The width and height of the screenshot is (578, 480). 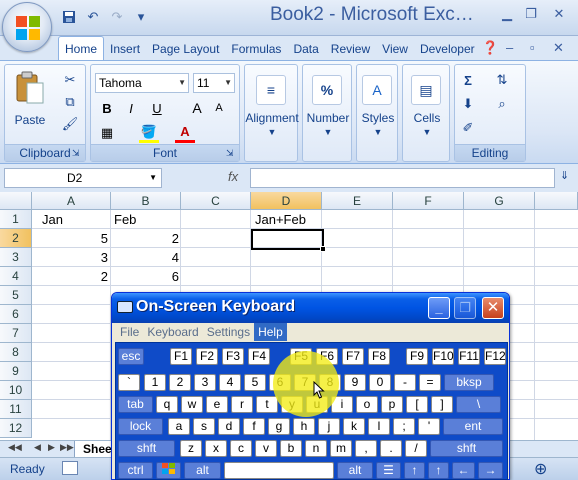 What do you see at coordinates (540, 469) in the screenshot?
I see `zoom-in-icon: ⊕` at bounding box center [540, 469].